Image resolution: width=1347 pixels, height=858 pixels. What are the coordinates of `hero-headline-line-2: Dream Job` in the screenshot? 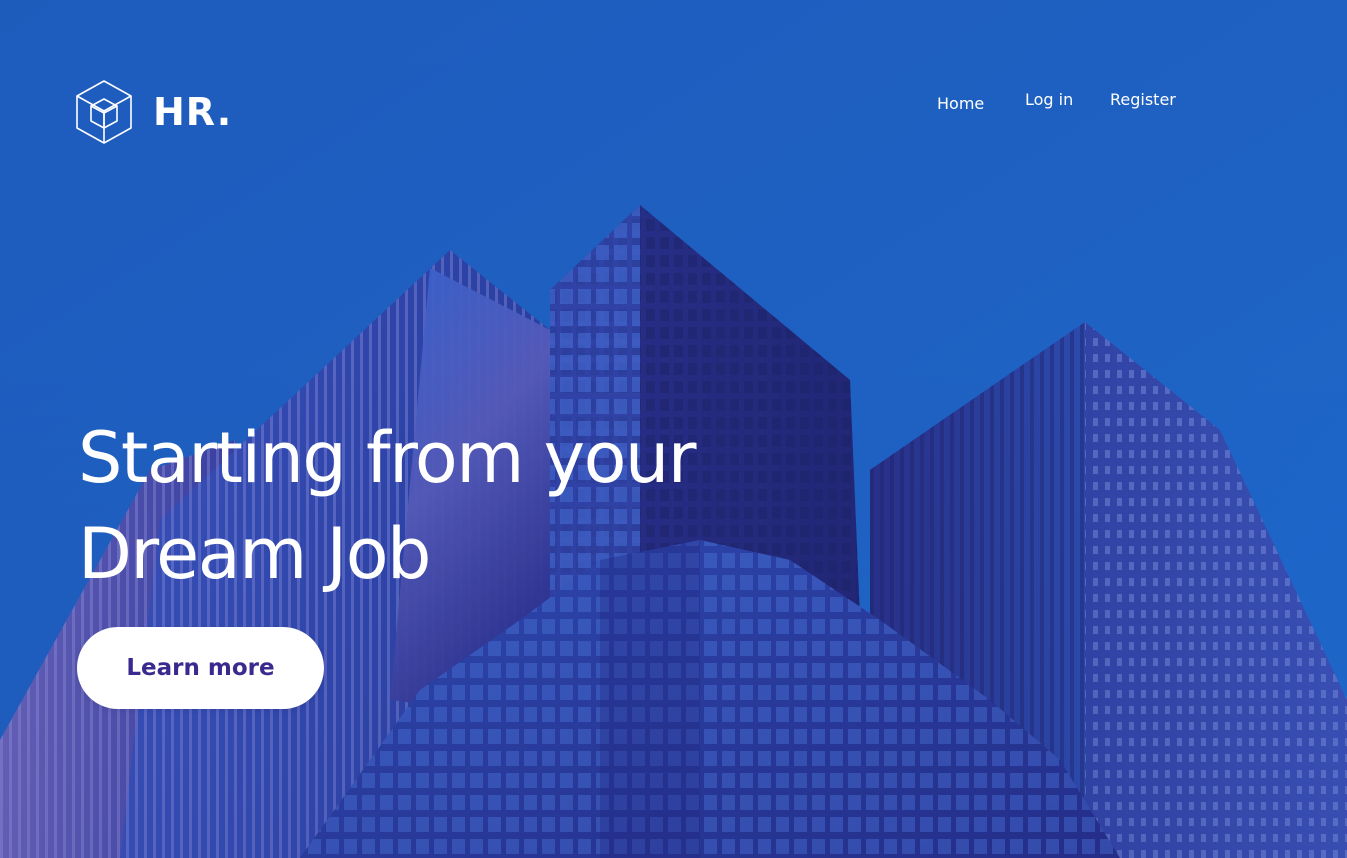 It's located at (254, 554).